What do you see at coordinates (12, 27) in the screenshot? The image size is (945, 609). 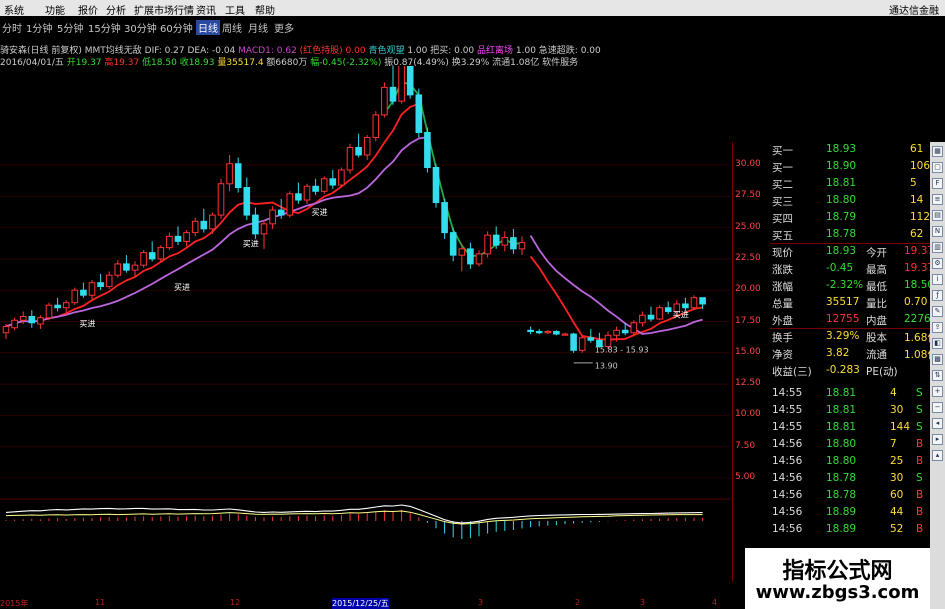 I see `tab-intraday: 分时` at bounding box center [12, 27].